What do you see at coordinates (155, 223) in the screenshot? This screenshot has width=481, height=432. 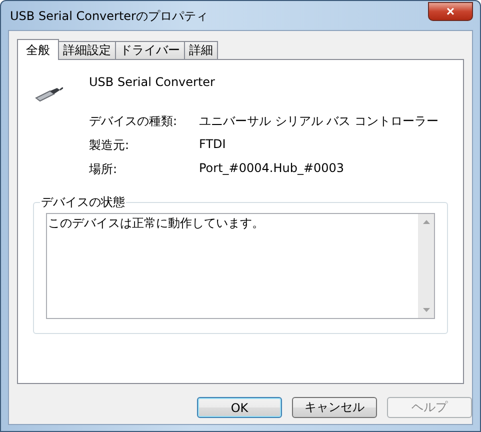 I see `status-text: このデバイスは正常に動作しています。` at bounding box center [155, 223].